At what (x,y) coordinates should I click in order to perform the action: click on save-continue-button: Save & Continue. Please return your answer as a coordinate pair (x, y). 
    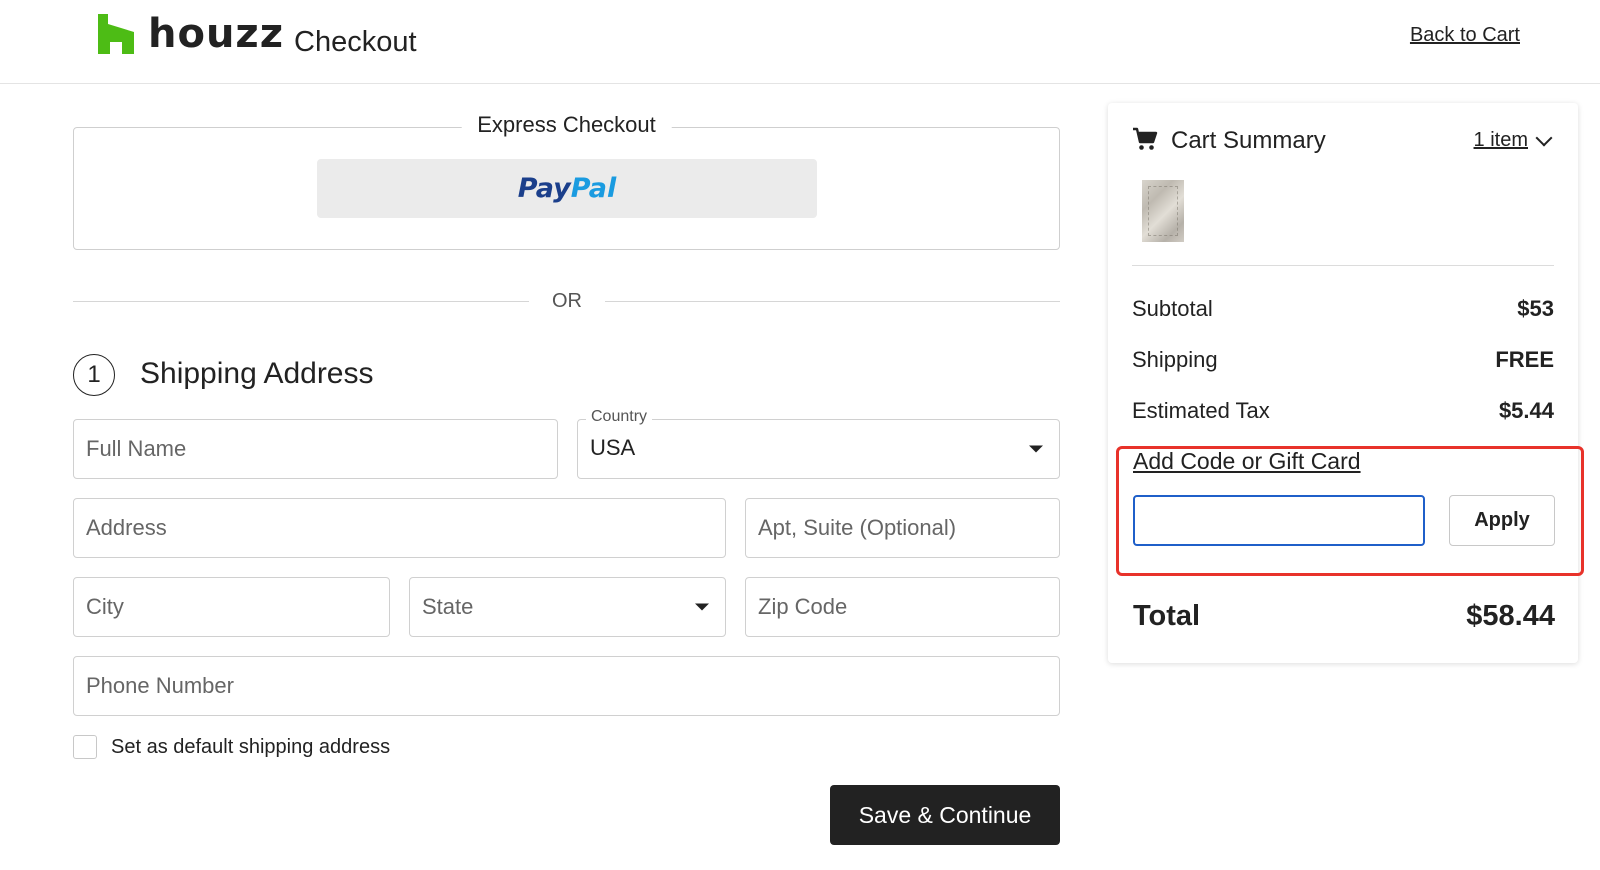
    Looking at the image, I should click on (945, 815).